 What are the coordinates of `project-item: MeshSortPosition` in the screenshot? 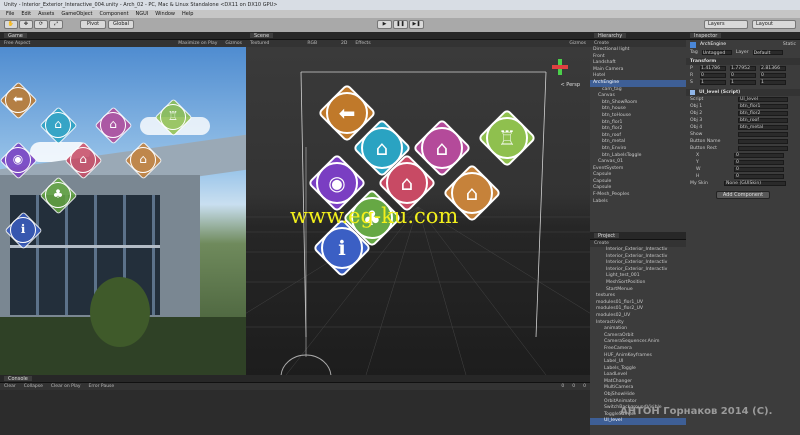 It's located at (638, 283).